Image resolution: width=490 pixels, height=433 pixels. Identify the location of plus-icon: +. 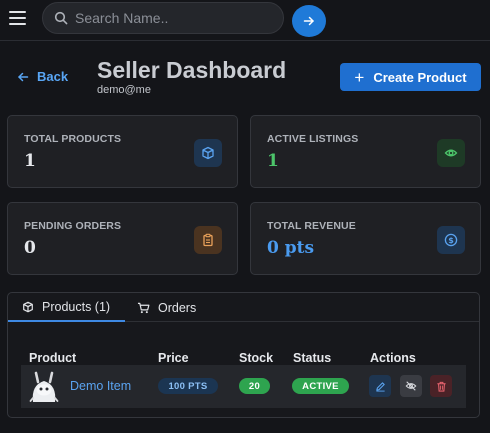
(359, 77).